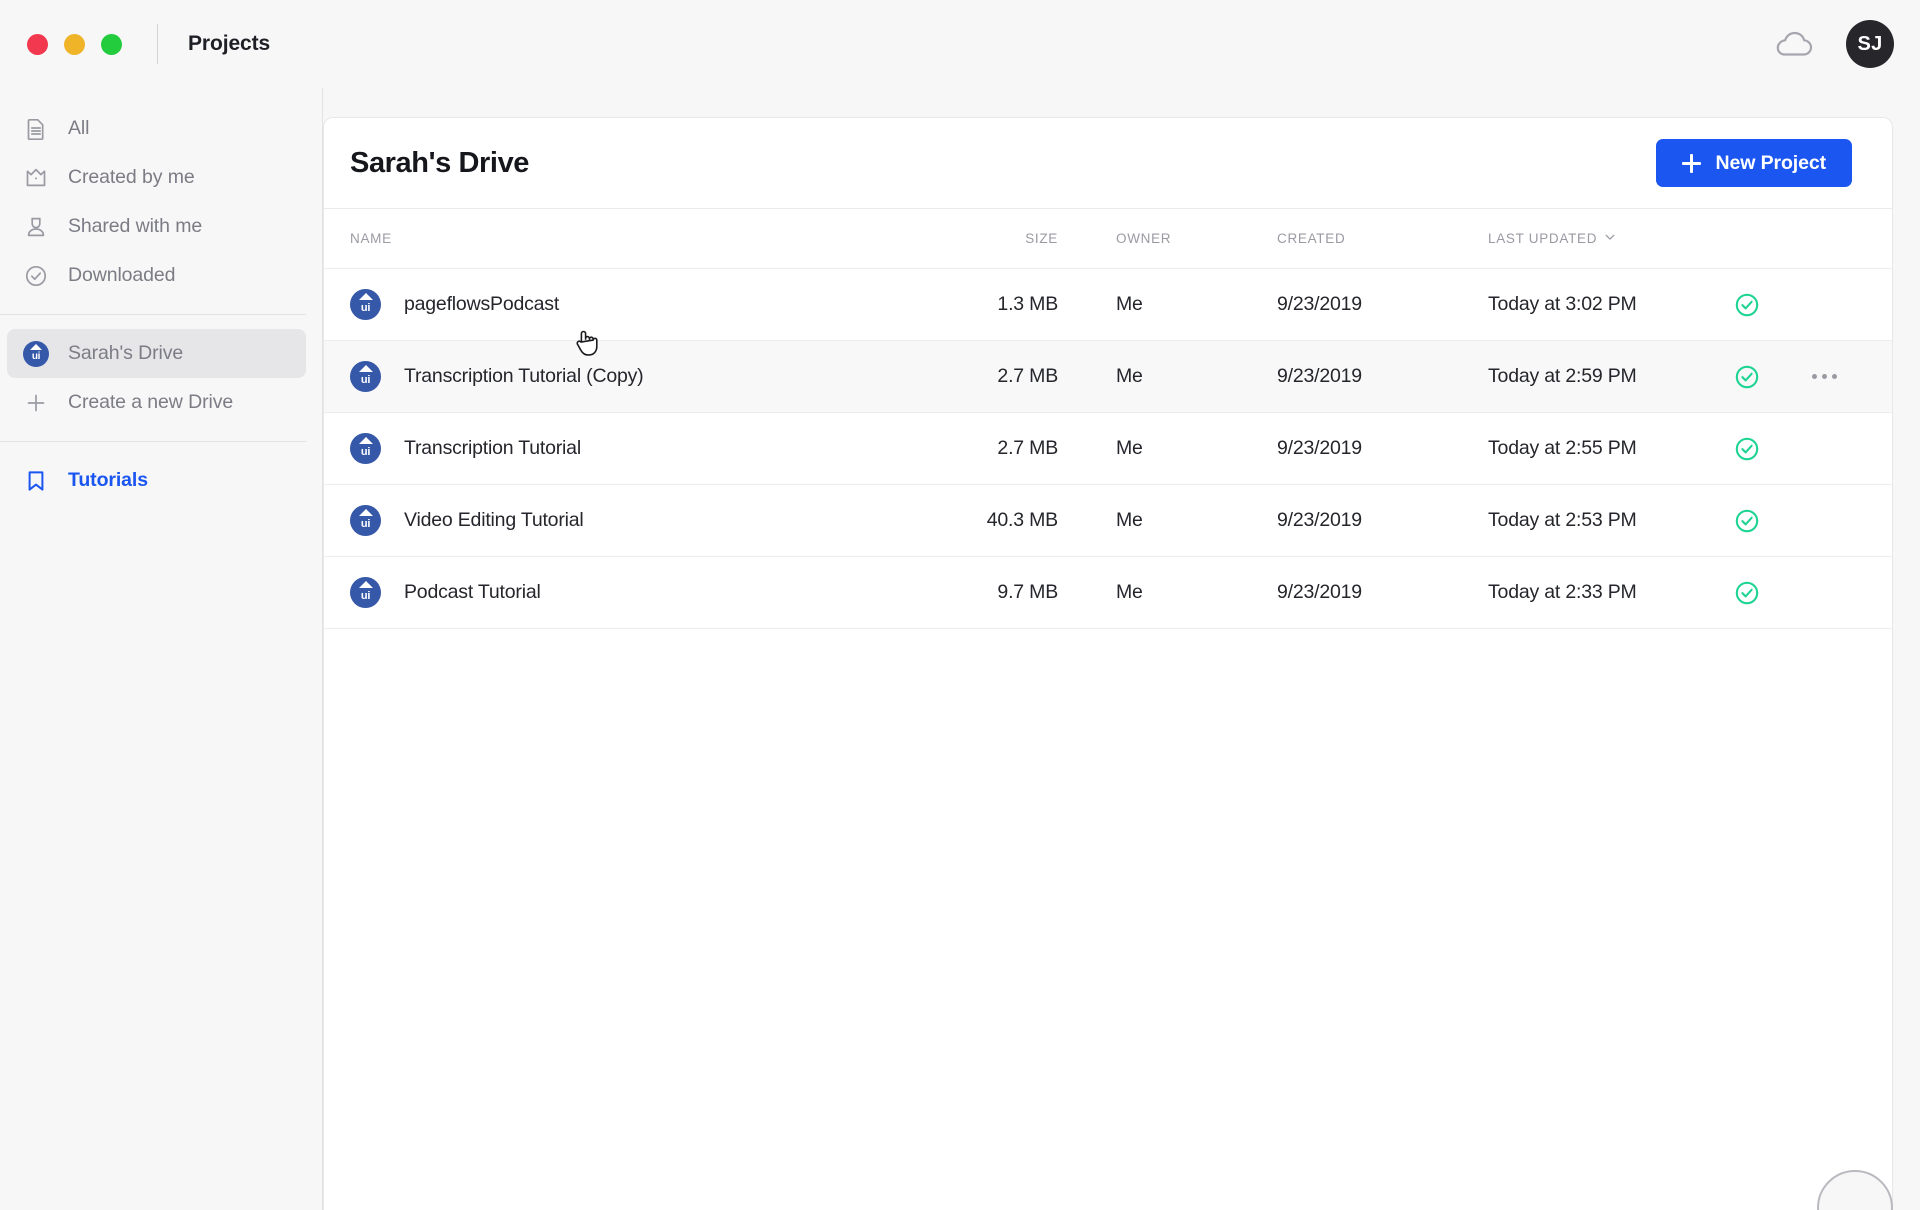 The height and width of the screenshot is (1210, 1920). I want to click on sidebar-item-label: Tutorials, so click(108, 480).